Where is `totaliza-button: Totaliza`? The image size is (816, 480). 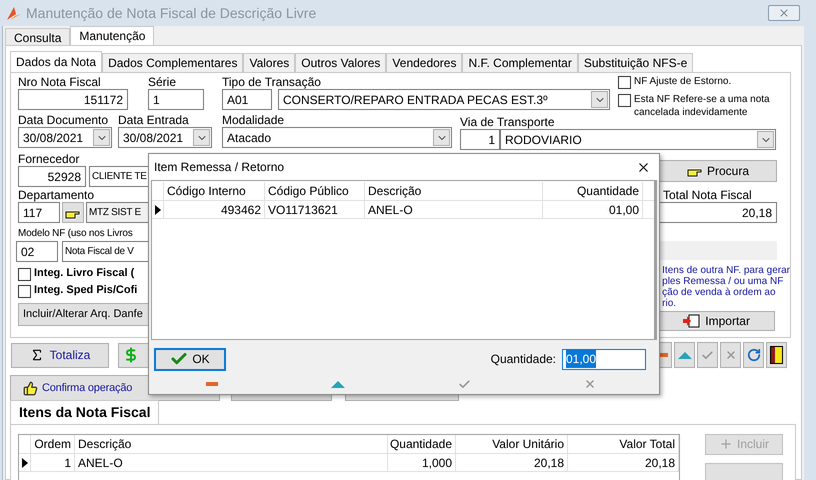 totaliza-button: Totaliza is located at coordinates (60, 355).